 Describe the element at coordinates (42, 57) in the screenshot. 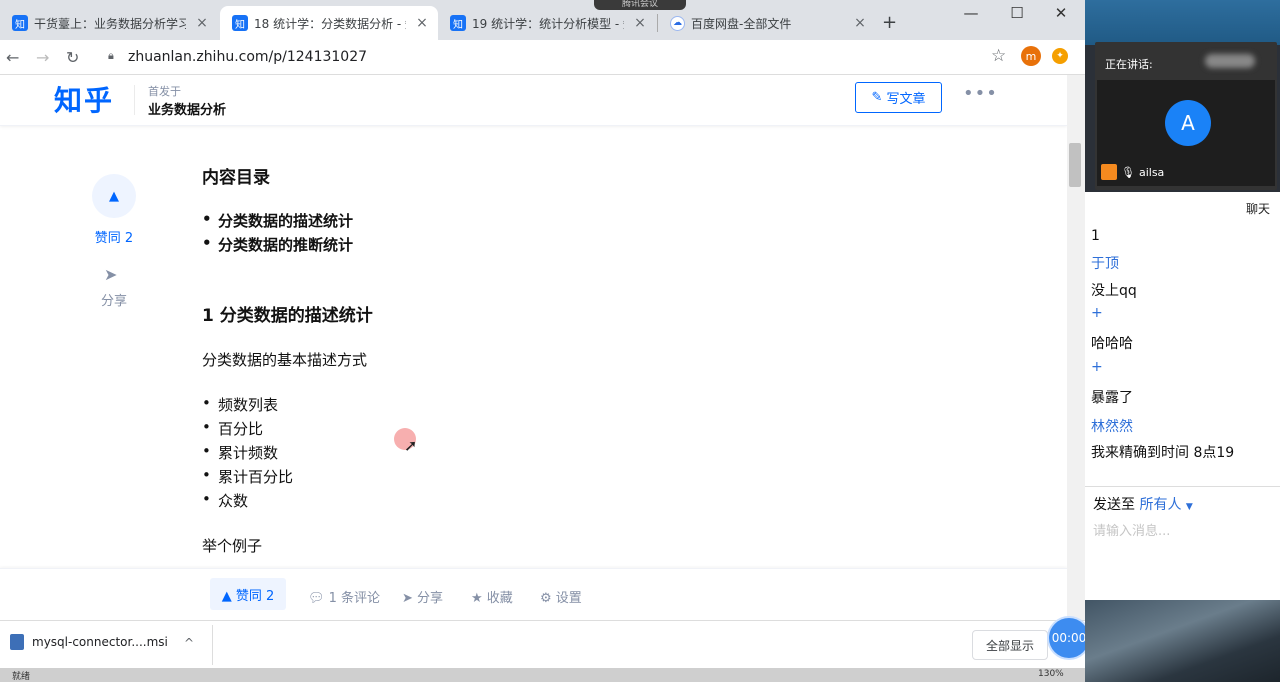

I see `forward-icon: →` at that location.